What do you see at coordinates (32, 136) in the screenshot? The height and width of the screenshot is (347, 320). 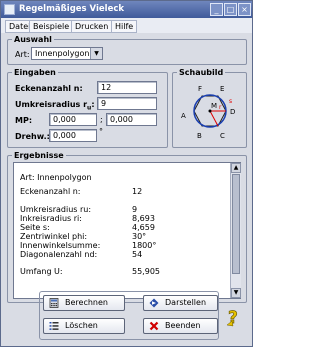 I see `drehw-label: Drehw.:` at bounding box center [32, 136].